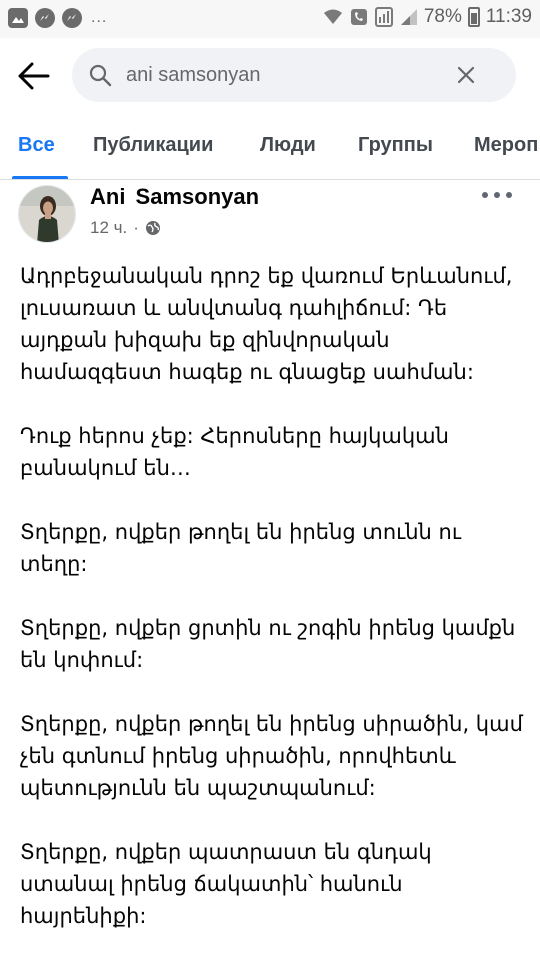 This screenshot has width=540, height=960. What do you see at coordinates (442, 16) in the screenshot?
I see `battery-percent: 78%` at bounding box center [442, 16].